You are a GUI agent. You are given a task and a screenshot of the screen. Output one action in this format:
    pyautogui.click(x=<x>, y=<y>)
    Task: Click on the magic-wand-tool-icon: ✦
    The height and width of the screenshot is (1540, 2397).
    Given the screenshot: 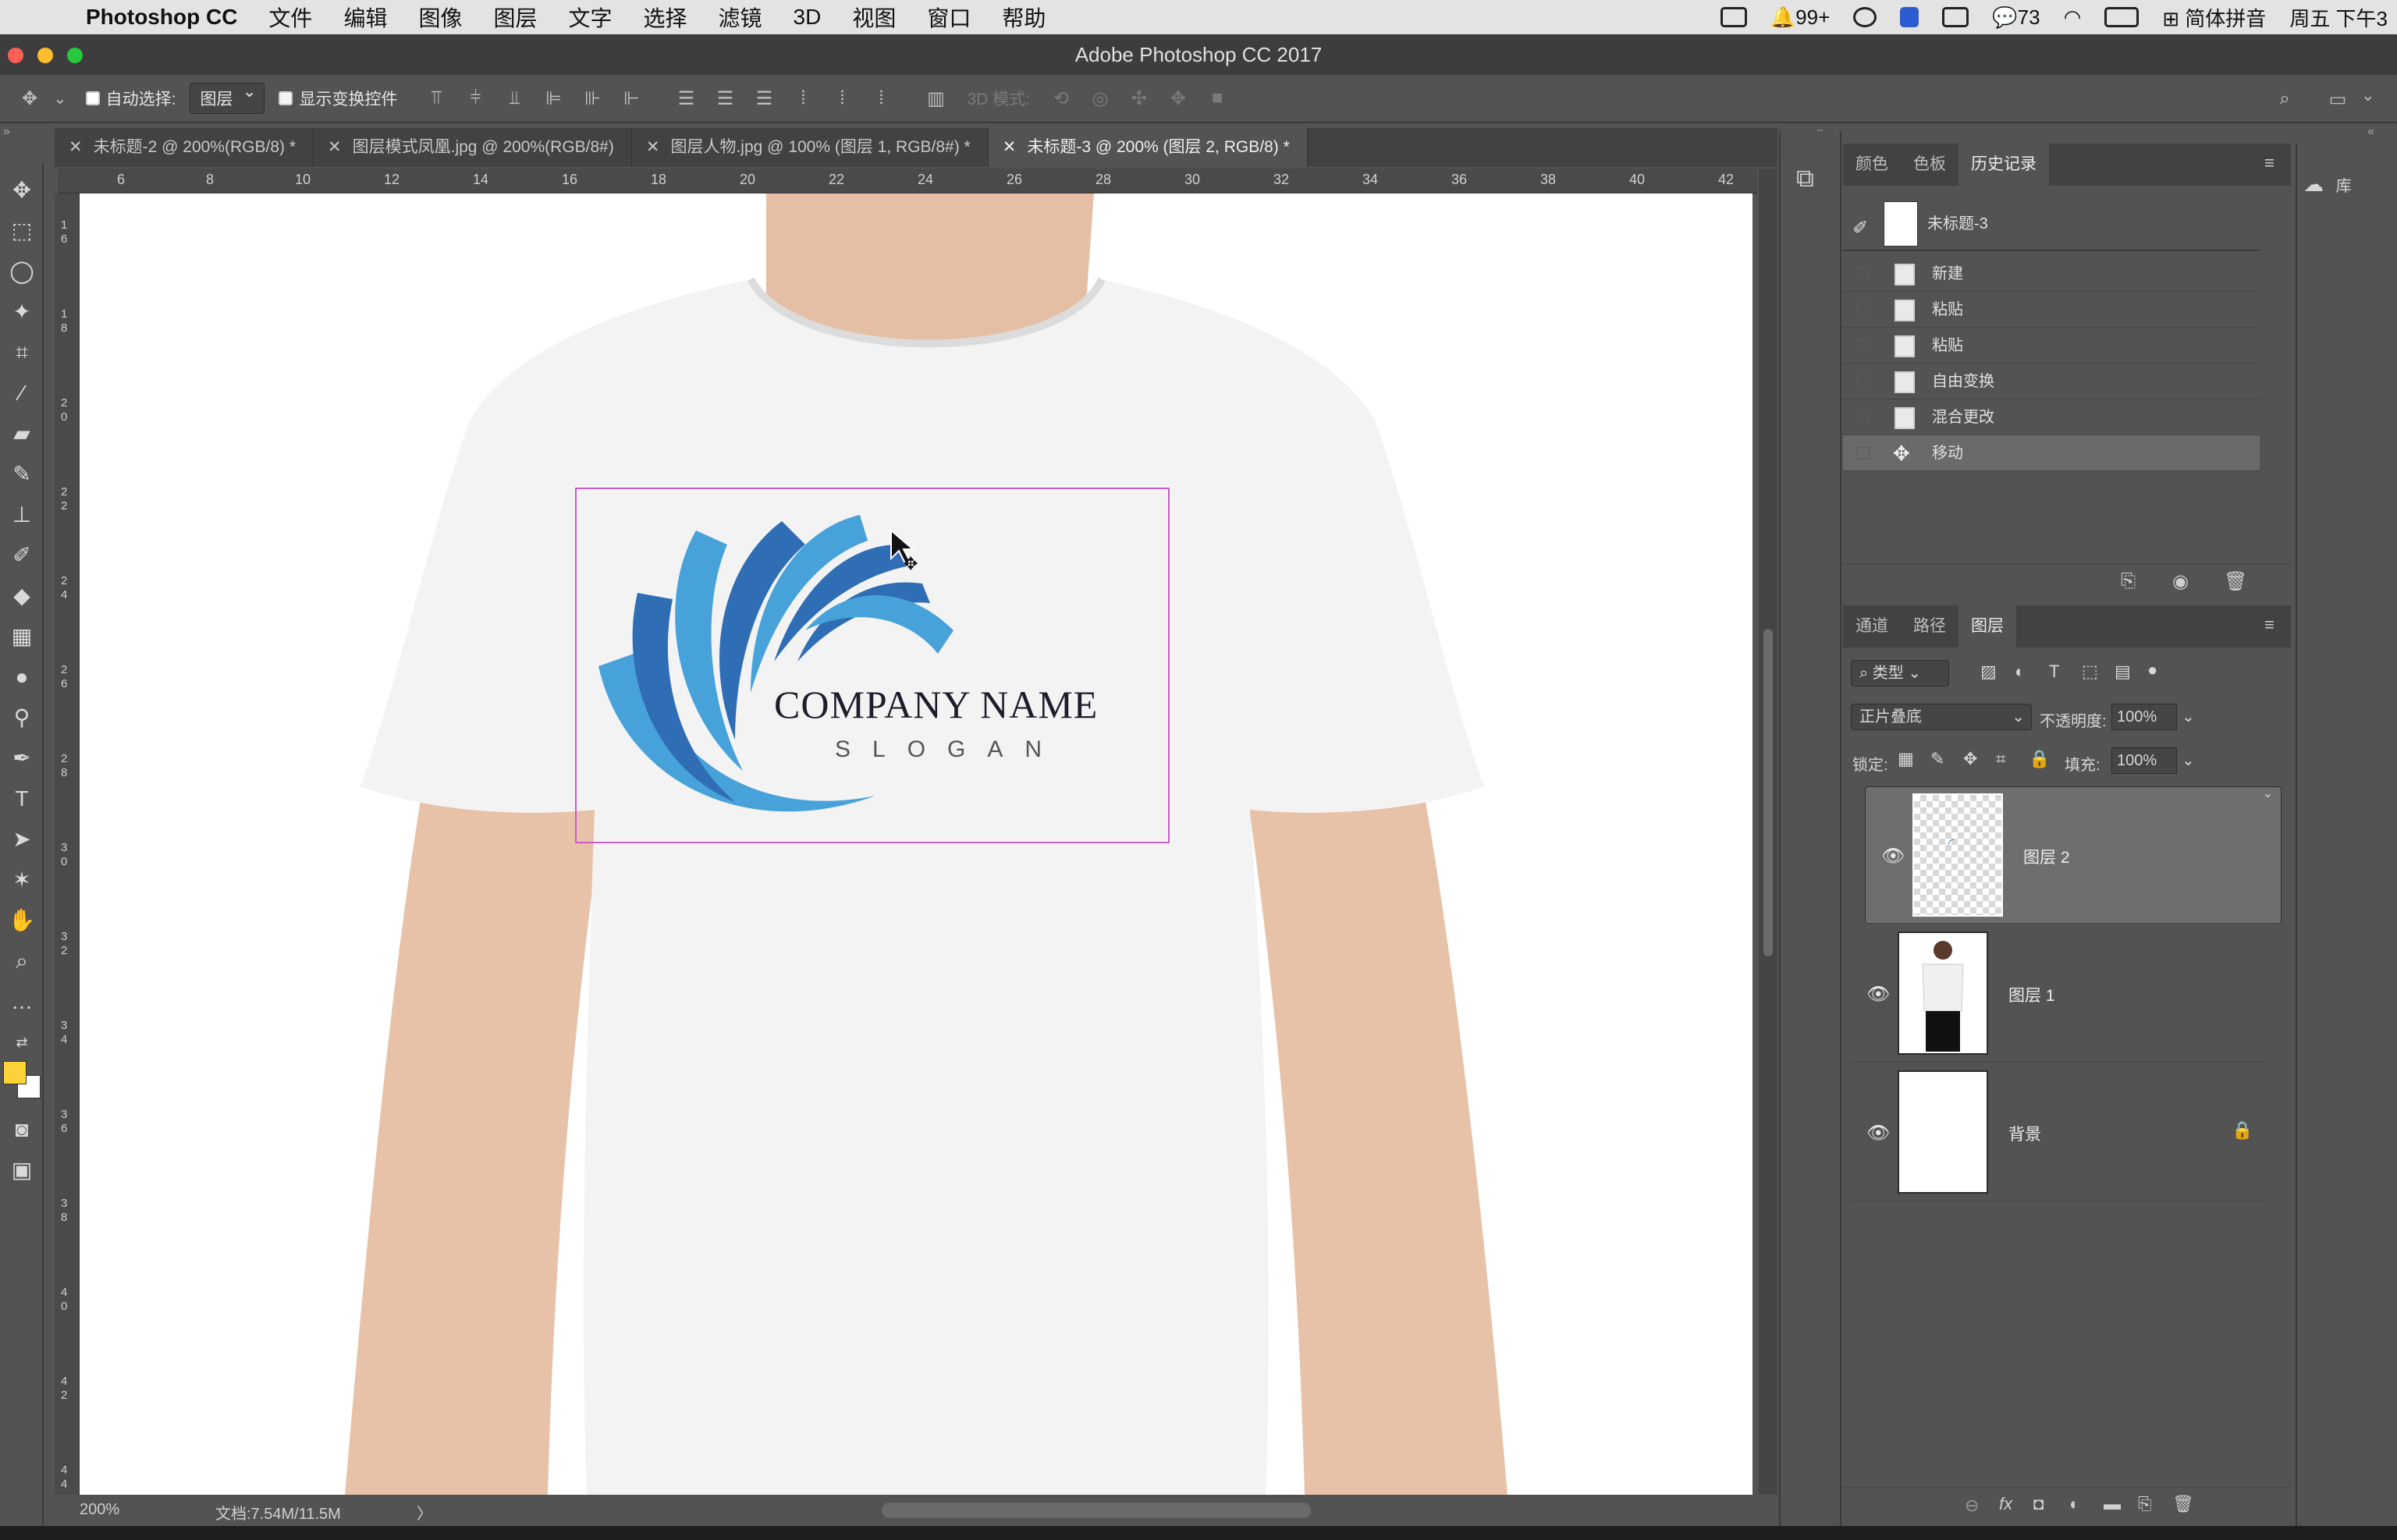 What is the action you would take?
    pyautogui.click(x=21, y=312)
    